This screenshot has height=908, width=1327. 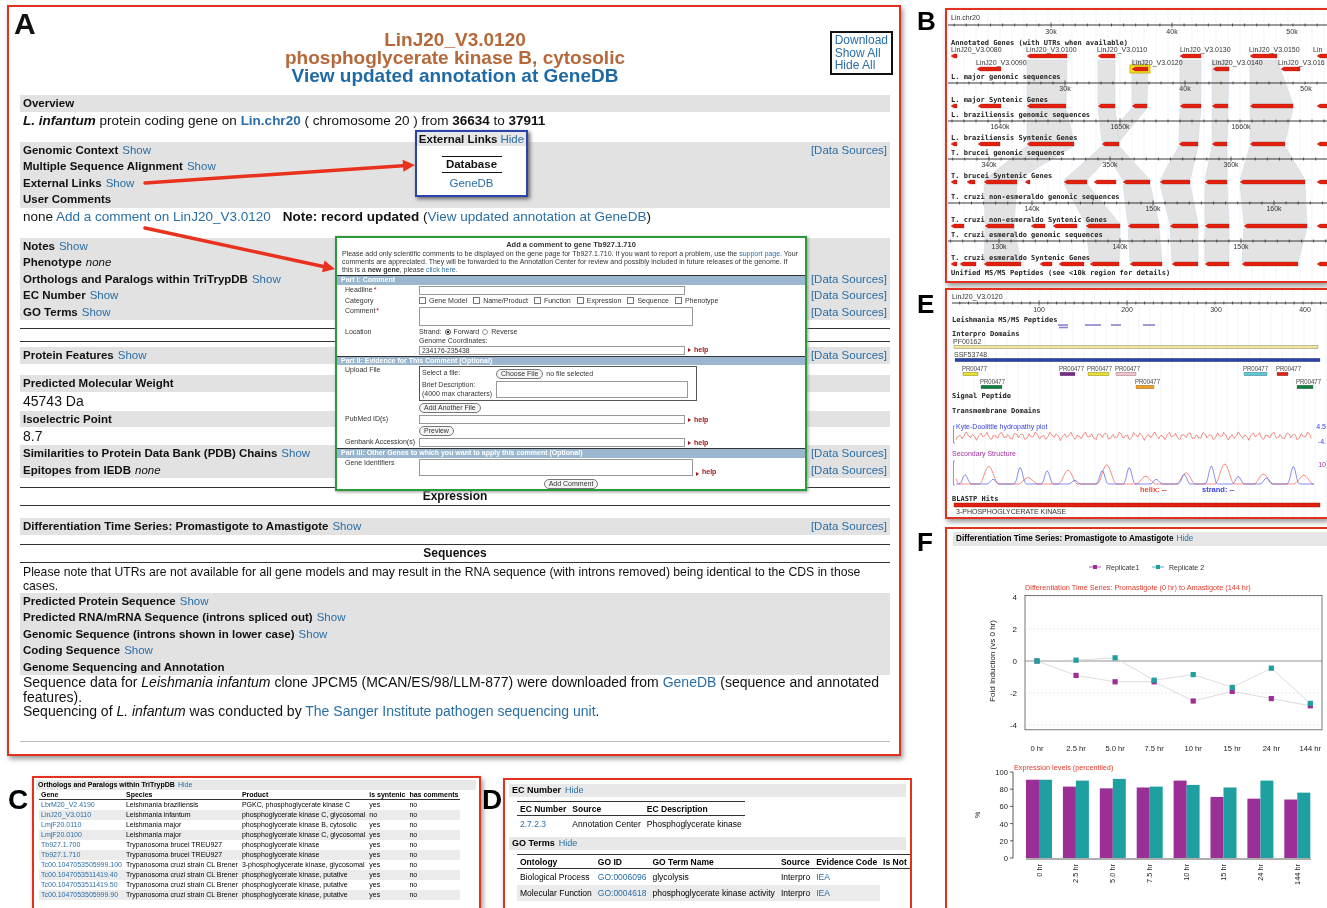 I want to click on axis-tick-label: 0, so click(x=1014, y=661).